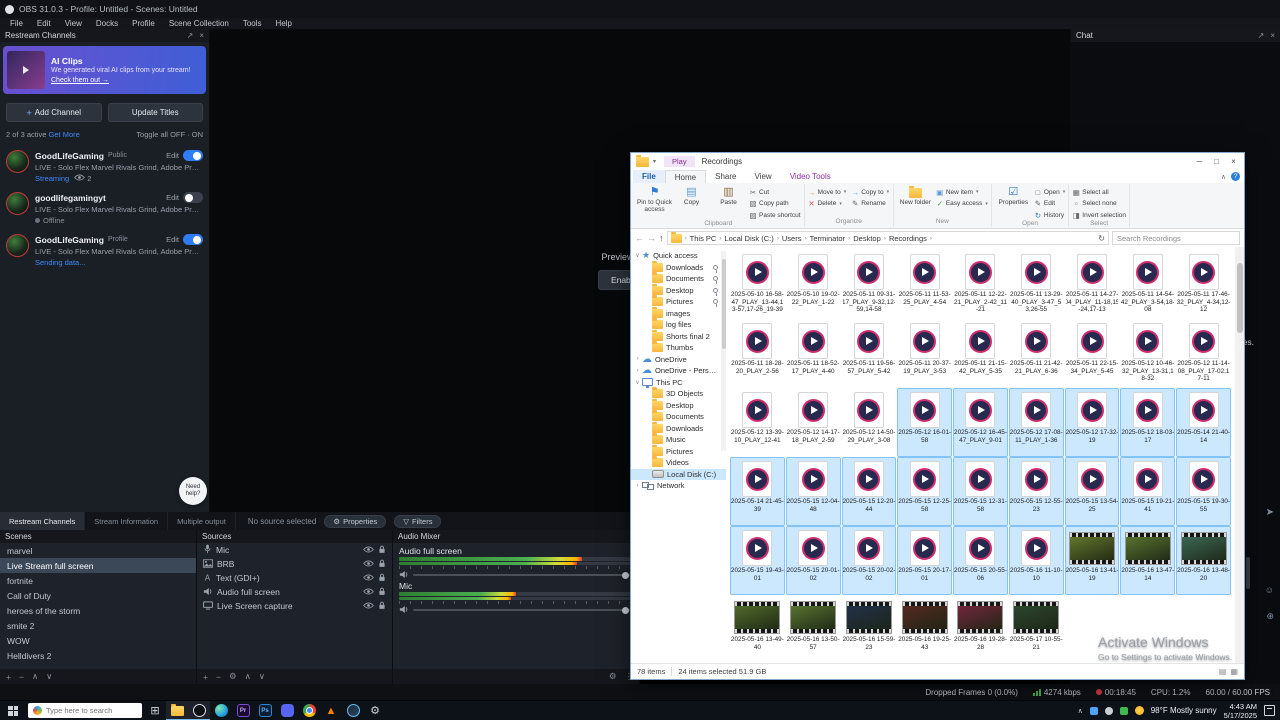 The height and width of the screenshot is (720, 1280). What do you see at coordinates (980, 422) in the screenshot?
I see `file-item: 2025-05-12 16-45-47_PLAY_9-01` at bounding box center [980, 422].